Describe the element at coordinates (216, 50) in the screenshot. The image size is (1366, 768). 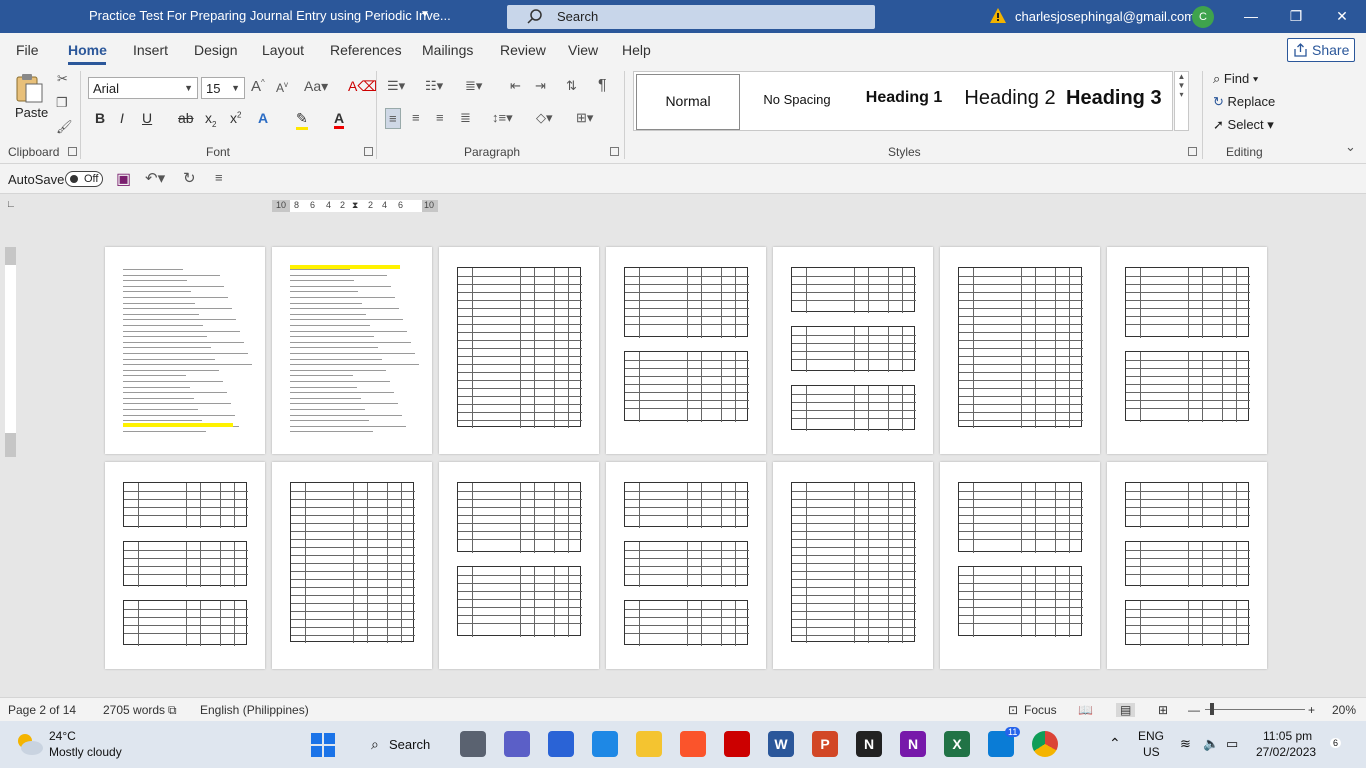
I see `tab-design: Design` at that location.